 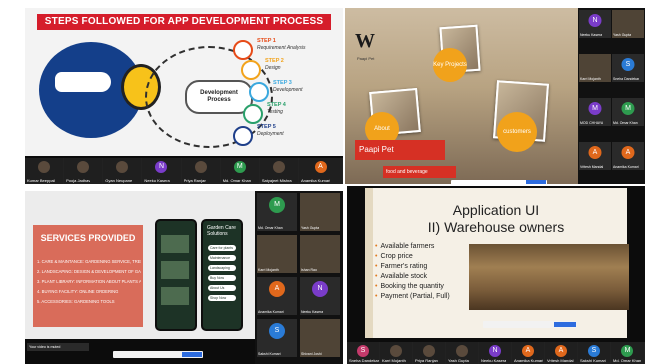 What do you see at coordinates (222, 288) in the screenshot?
I see `app-menu-item: About Us` at bounding box center [222, 288].